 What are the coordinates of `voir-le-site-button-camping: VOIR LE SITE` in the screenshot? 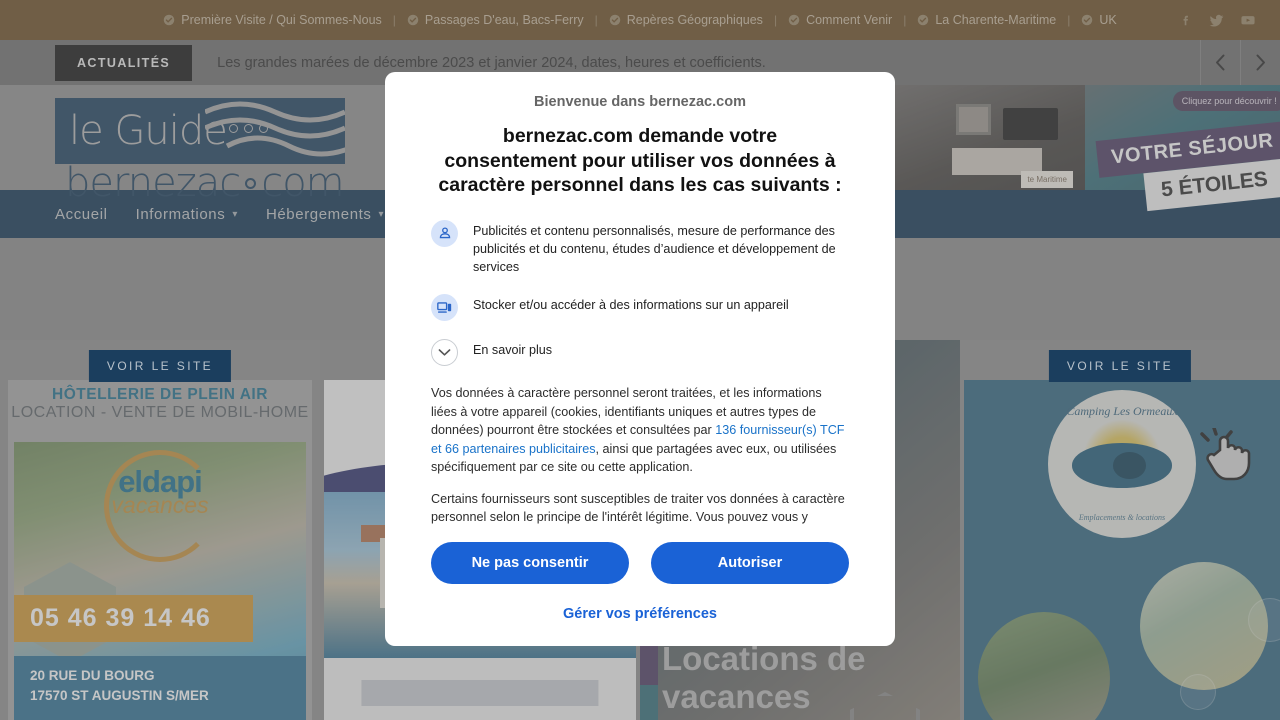 It's located at (1120, 366).